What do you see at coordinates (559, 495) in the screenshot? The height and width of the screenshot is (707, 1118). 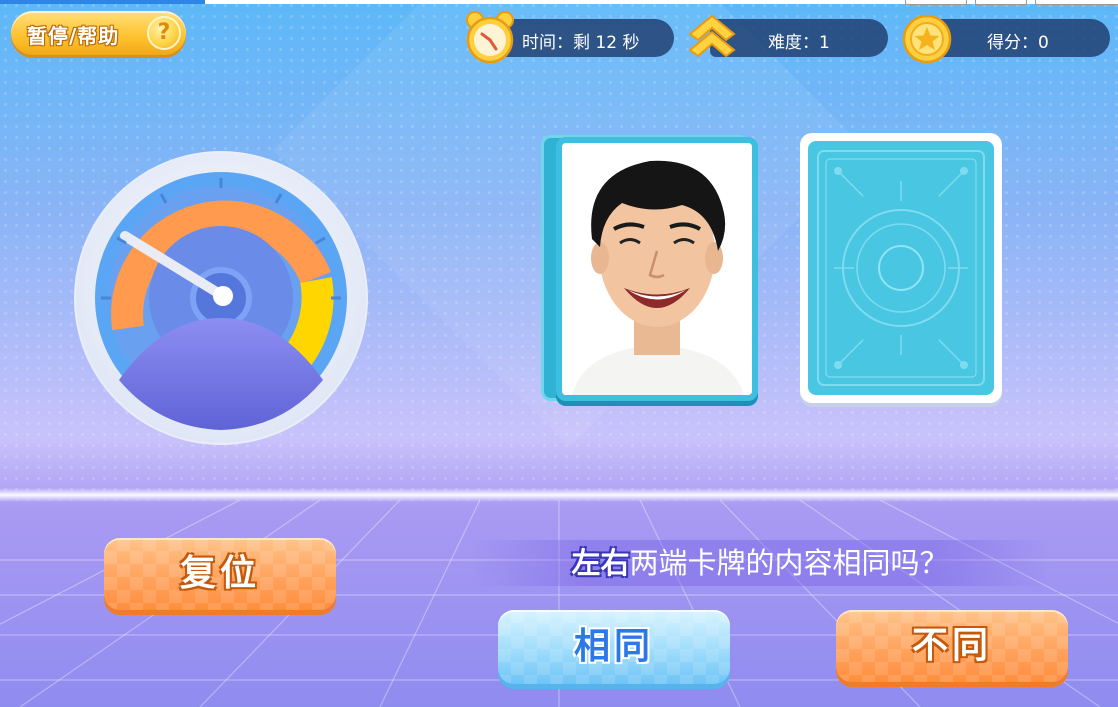 I see `horizon-glow` at bounding box center [559, 495].